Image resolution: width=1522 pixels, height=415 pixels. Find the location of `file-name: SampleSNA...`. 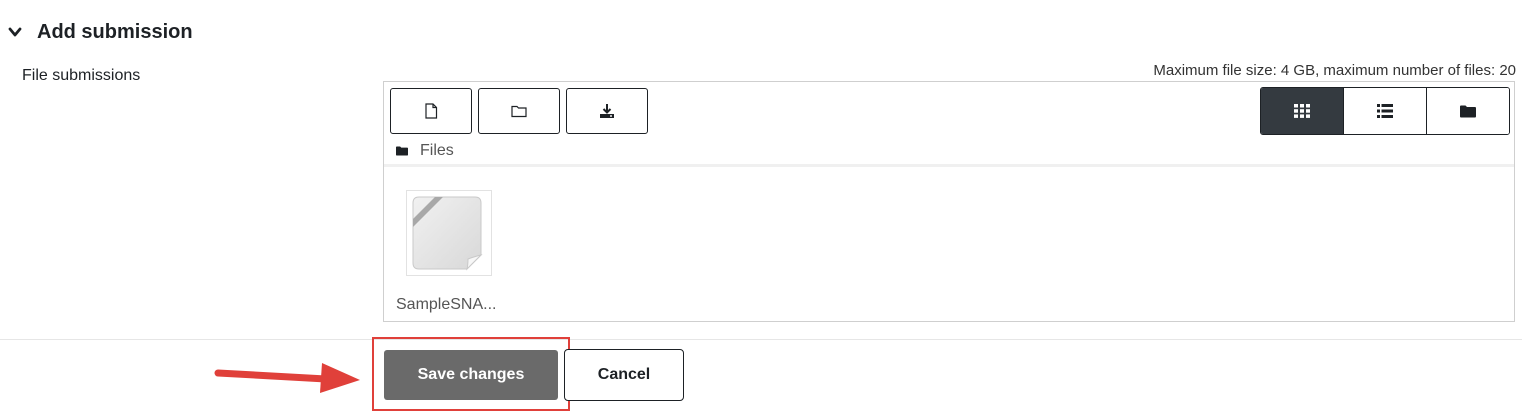

file-name: SampleSNA... is located at coordinates (446, 304).